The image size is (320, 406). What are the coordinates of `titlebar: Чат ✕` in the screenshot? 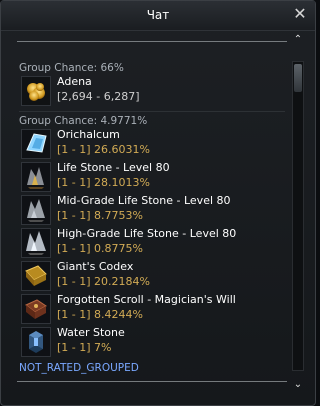 It's located at (158, 16).